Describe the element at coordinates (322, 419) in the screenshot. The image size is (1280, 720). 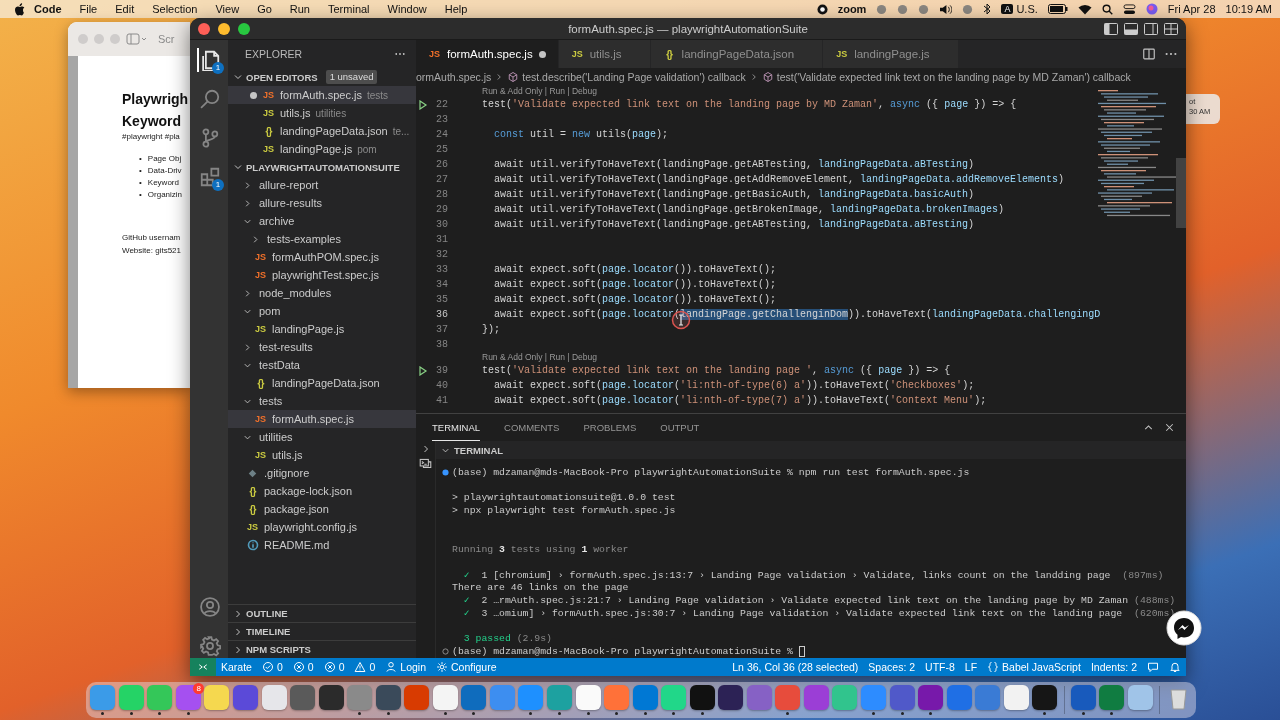
I see `explorer-file: JS formAuth.spec.js` at that location.